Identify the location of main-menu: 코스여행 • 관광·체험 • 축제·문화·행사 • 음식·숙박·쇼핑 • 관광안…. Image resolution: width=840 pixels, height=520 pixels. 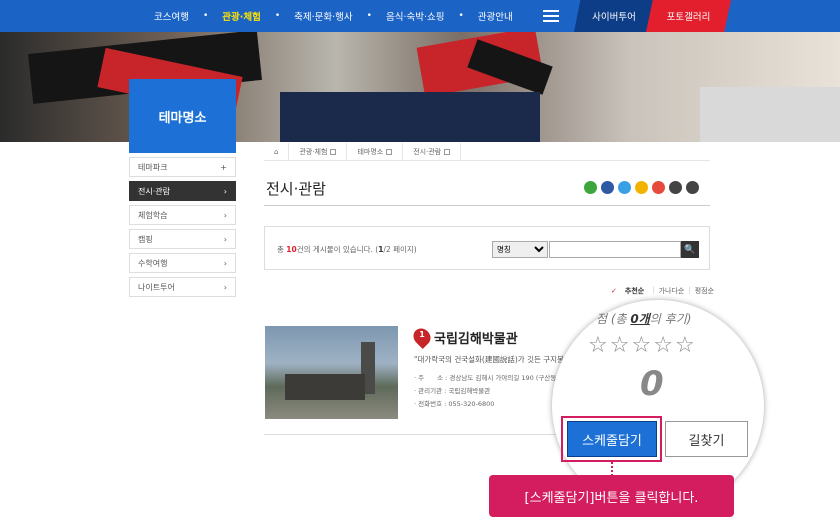
(333, 16).